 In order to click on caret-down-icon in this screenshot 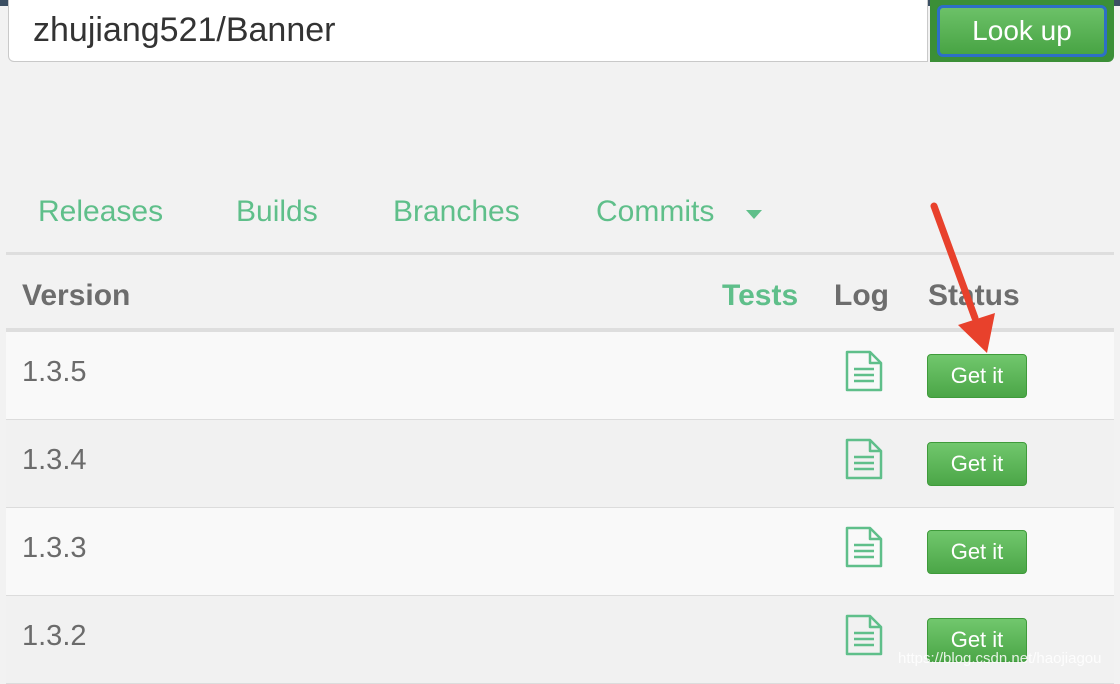, I will do `click(754, 214)`.